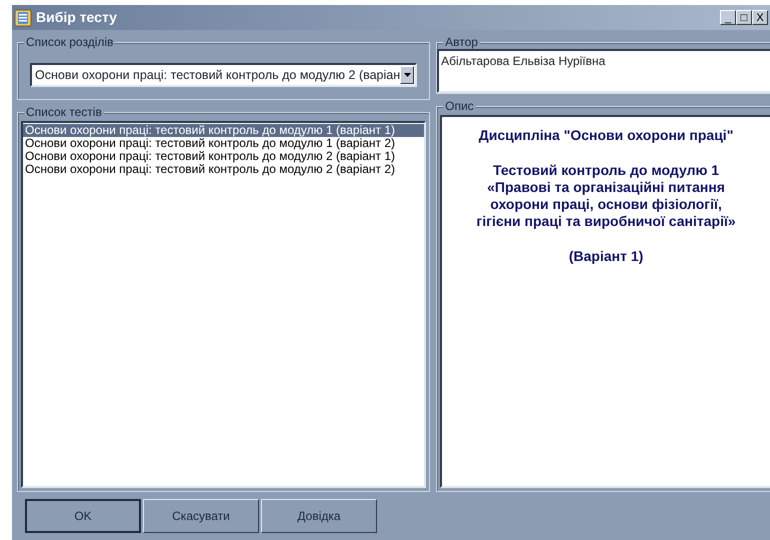 This screenshot has width=770, height=540. I want to click on section-dropdown: Основи охорони праці: тестовий контроль до модулю 2 (варіан, so click(224, 75).